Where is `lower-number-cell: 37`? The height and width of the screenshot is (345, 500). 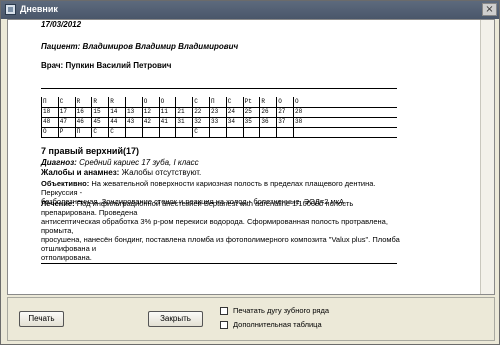 lower-number-cell: 37 is located at coordinates (282, 121).